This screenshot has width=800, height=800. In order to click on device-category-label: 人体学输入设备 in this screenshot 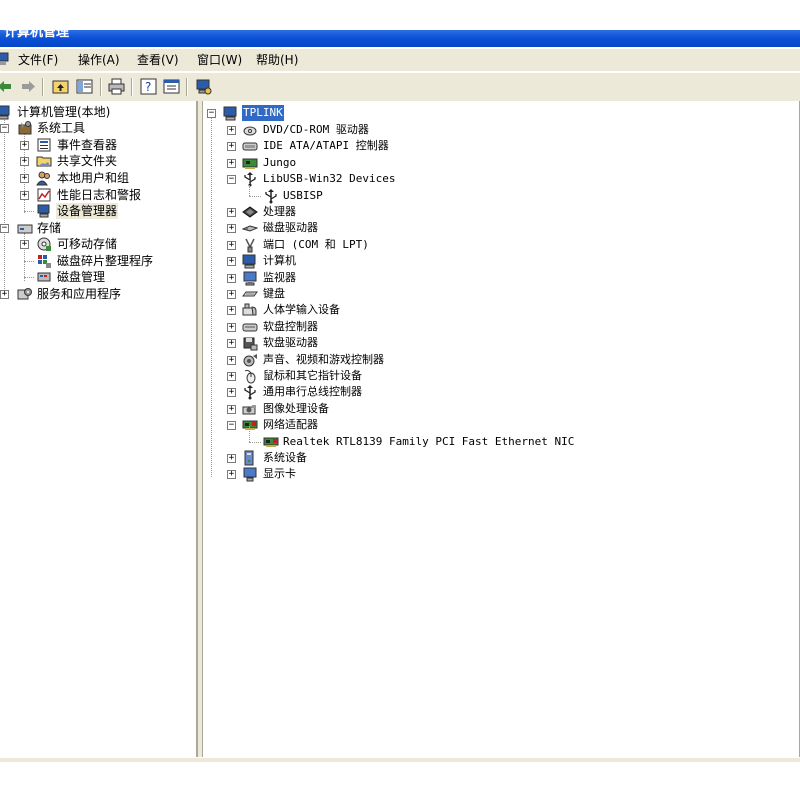, I will do `click(301, 309)`.